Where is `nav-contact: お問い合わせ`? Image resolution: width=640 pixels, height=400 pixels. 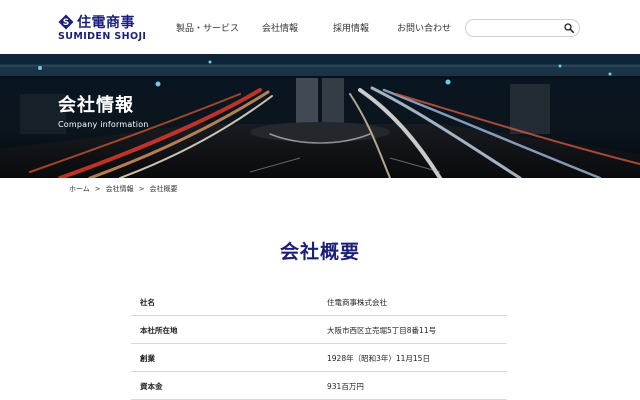 nav-contact: お問い合わせ is located at coordinates (424, 27).